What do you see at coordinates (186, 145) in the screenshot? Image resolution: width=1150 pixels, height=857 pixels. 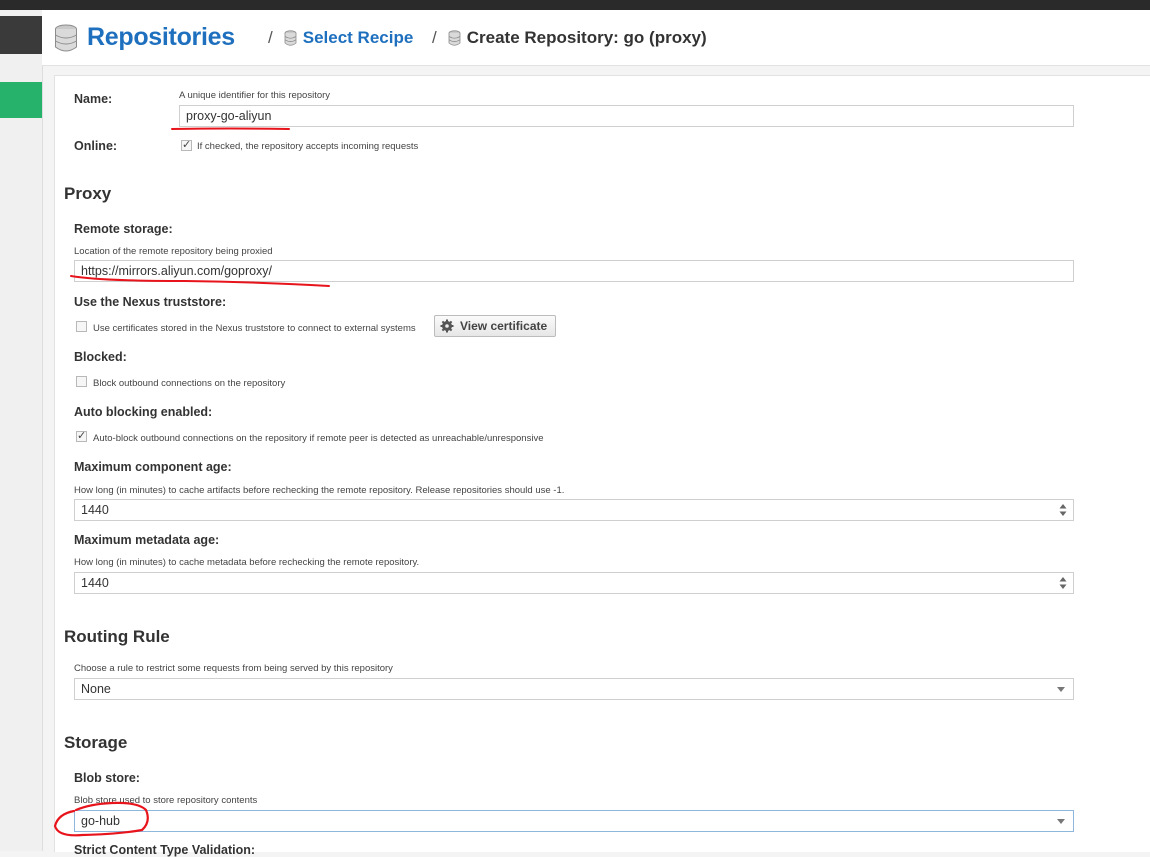 I see `online-checkbox: ✓` at bounding box center [186, 145].